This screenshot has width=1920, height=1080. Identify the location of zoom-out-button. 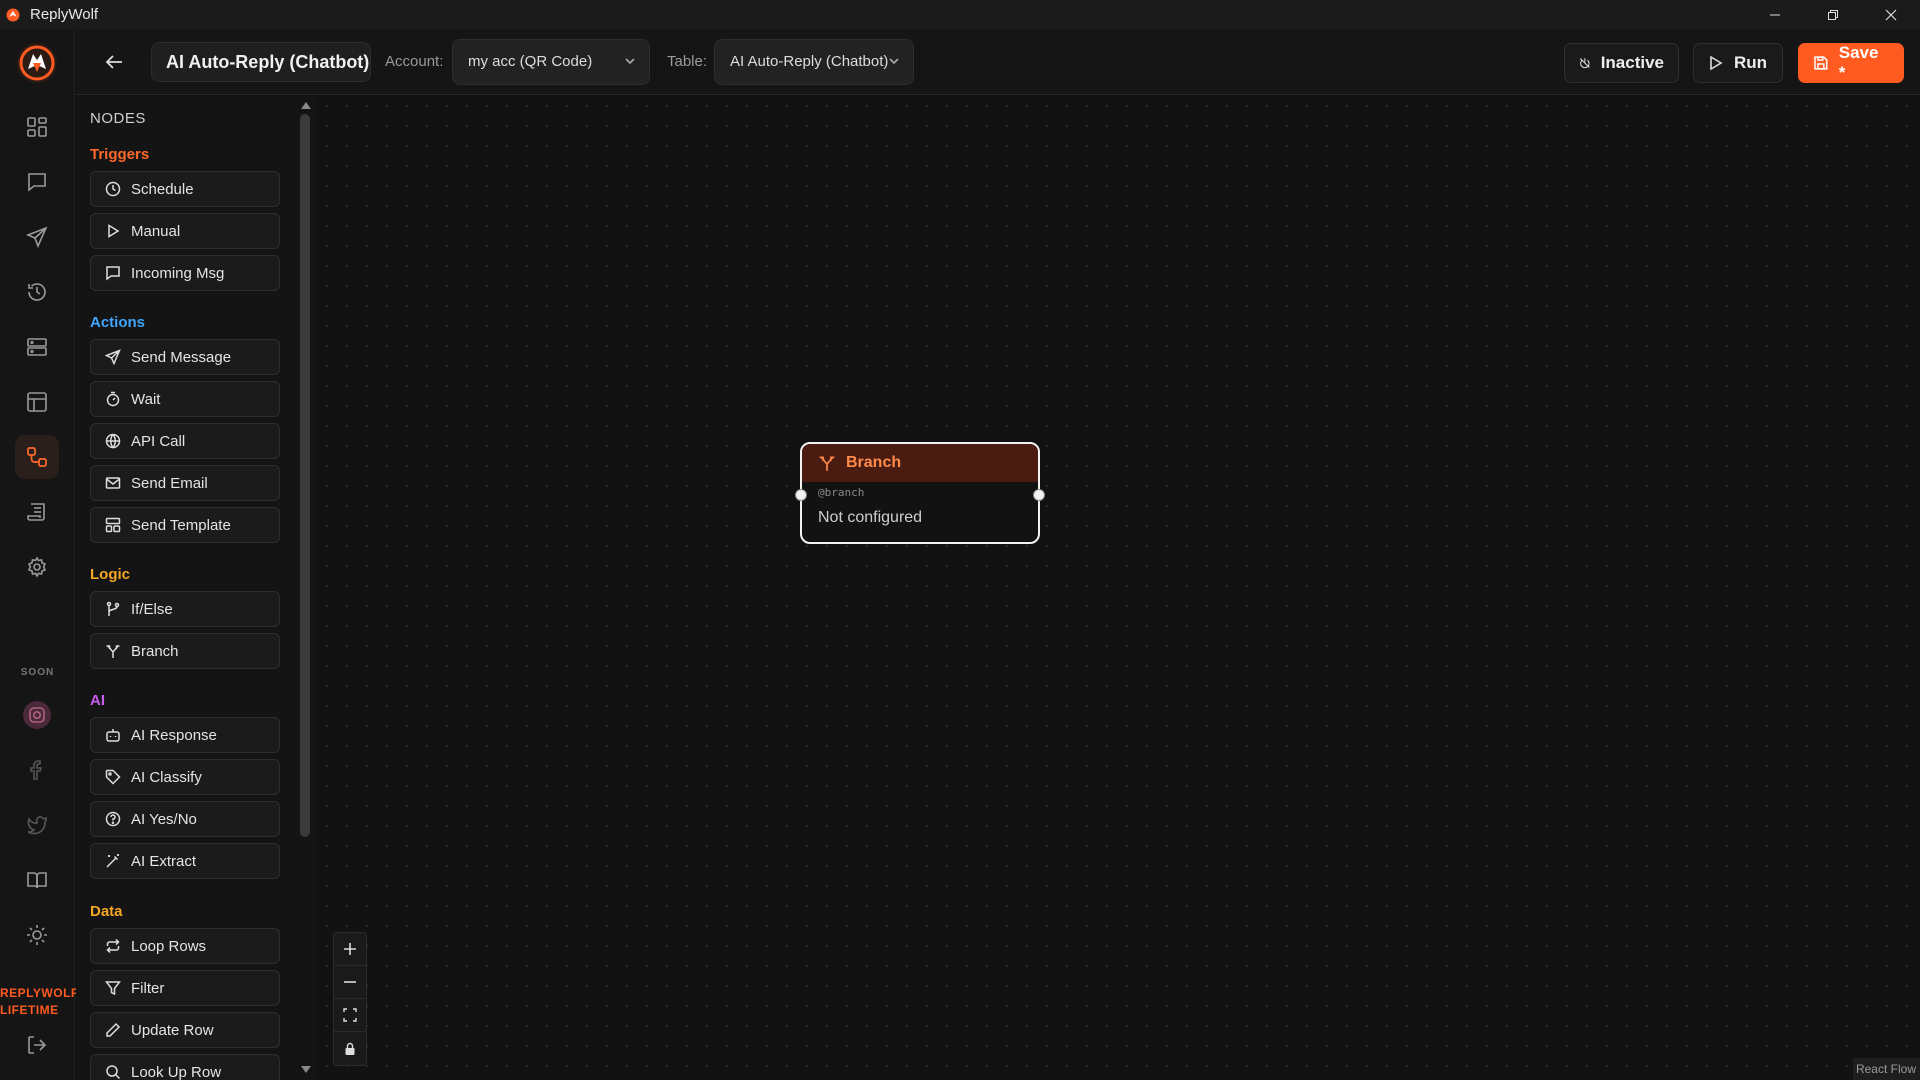
(350, 982).